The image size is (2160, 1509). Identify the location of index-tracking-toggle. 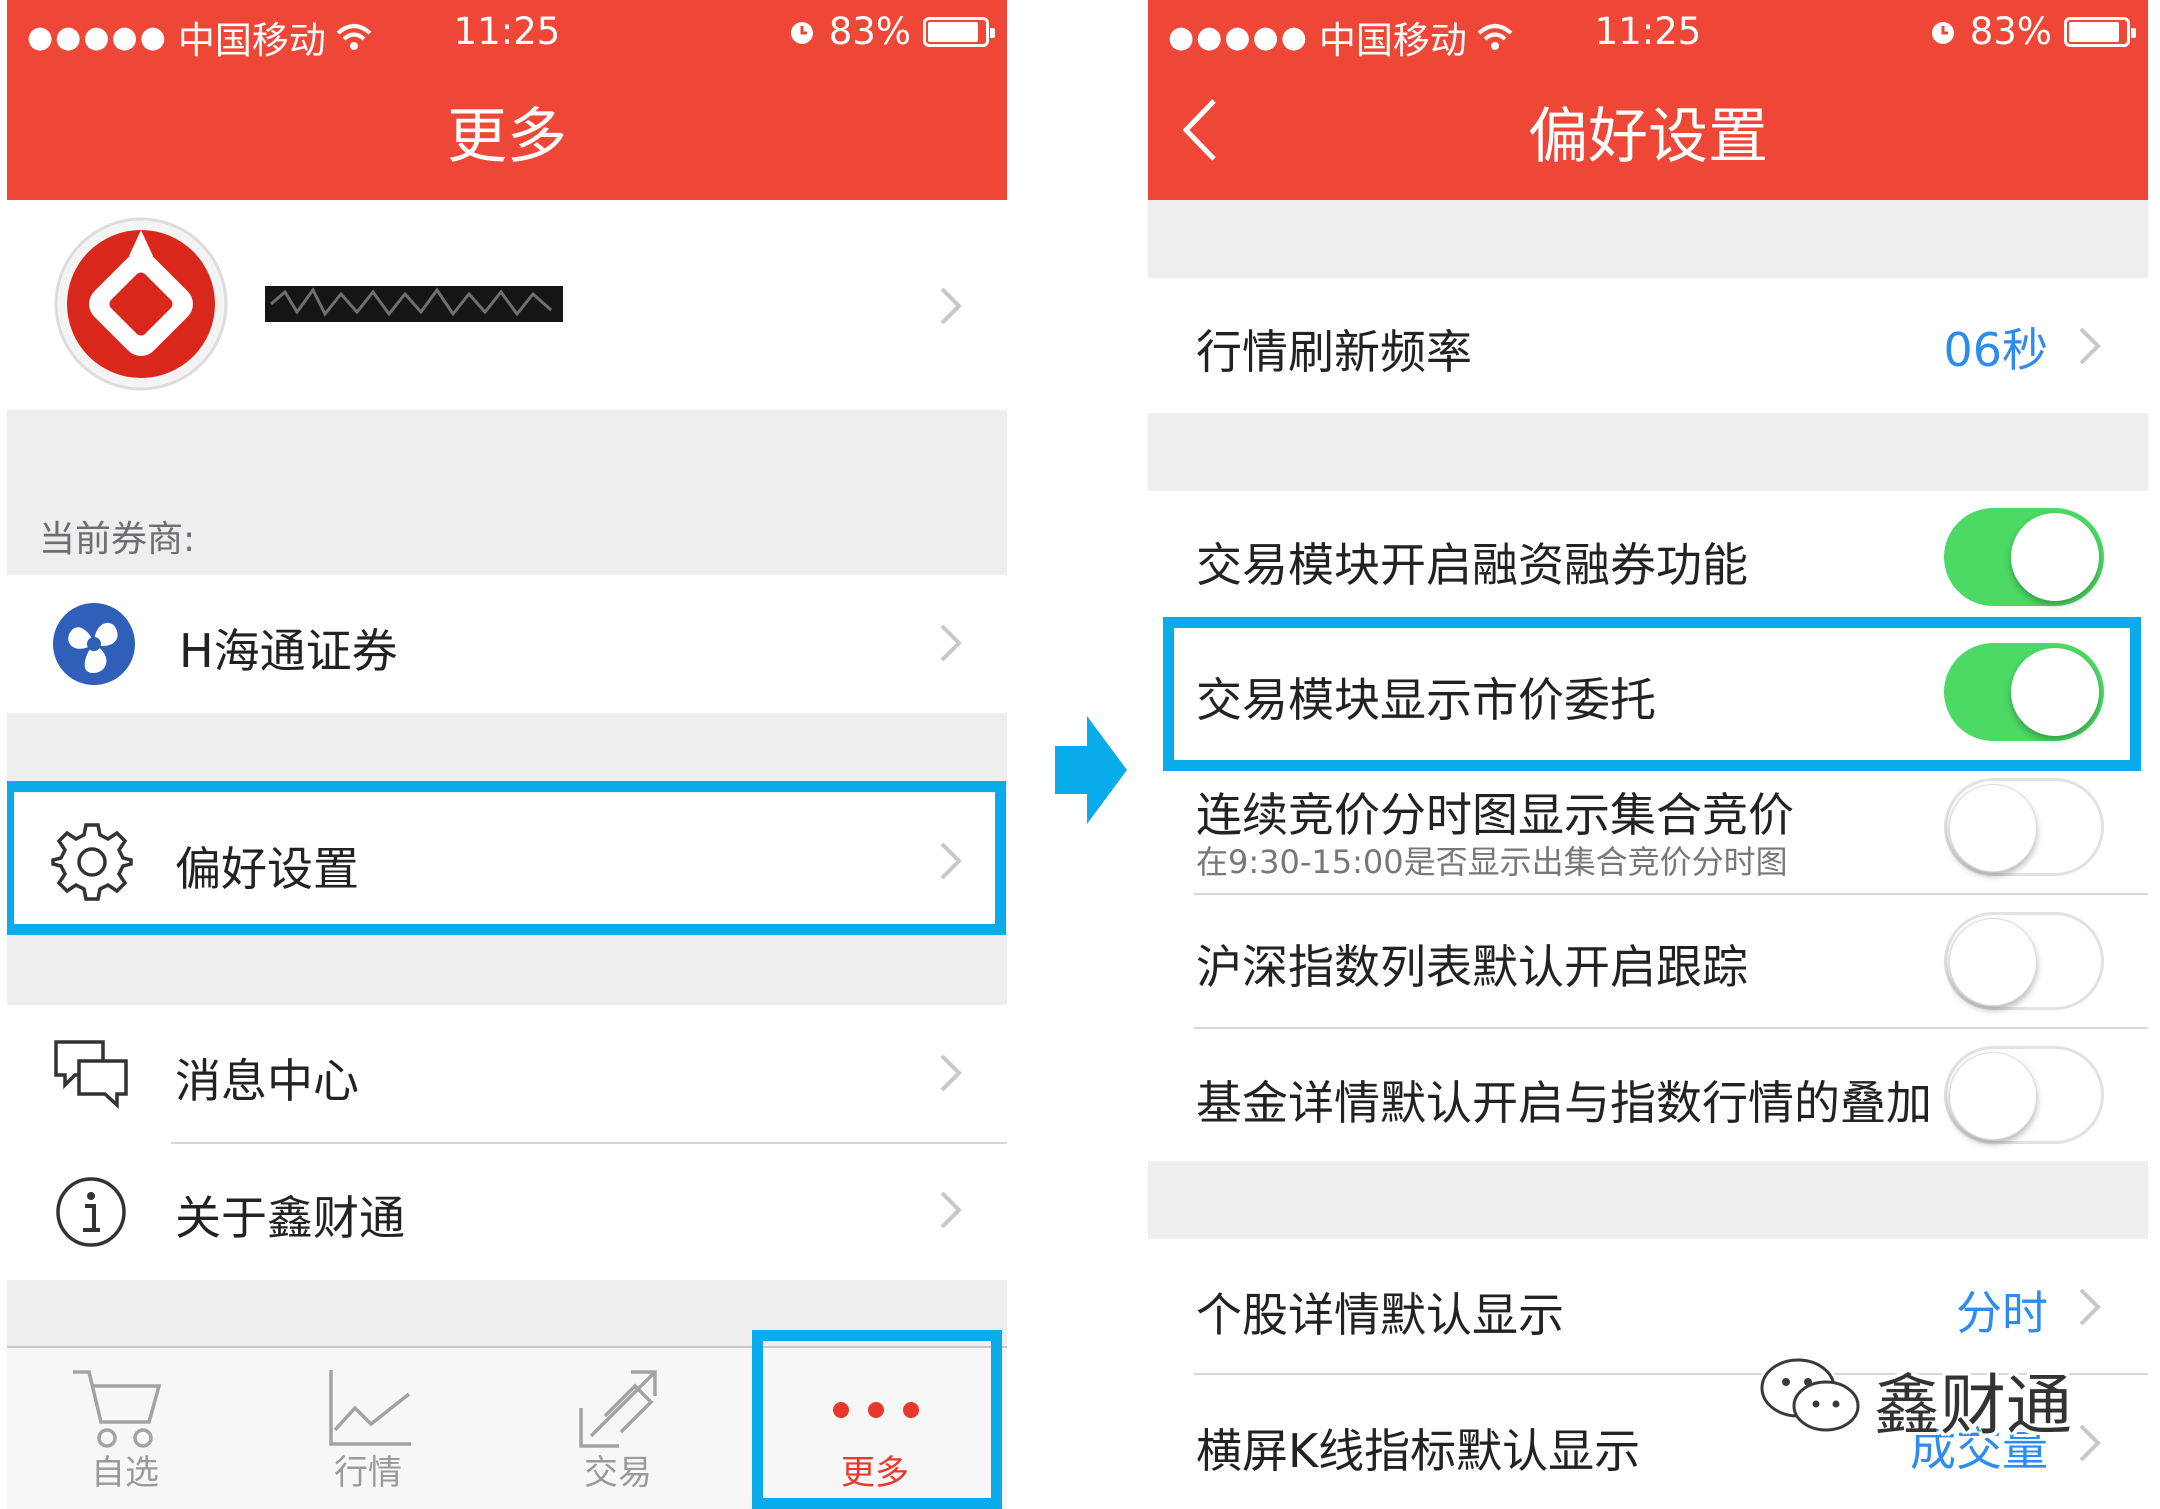
(2024, 961).